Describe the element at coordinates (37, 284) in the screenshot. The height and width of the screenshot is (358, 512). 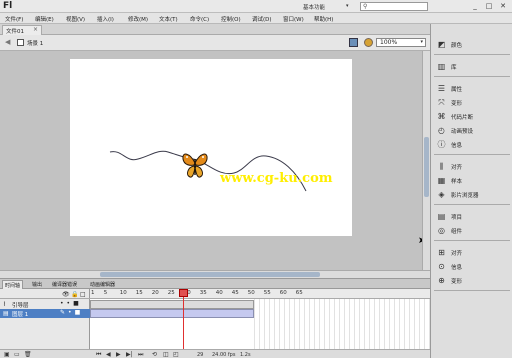
I see `tab-output: 输出` at that location.